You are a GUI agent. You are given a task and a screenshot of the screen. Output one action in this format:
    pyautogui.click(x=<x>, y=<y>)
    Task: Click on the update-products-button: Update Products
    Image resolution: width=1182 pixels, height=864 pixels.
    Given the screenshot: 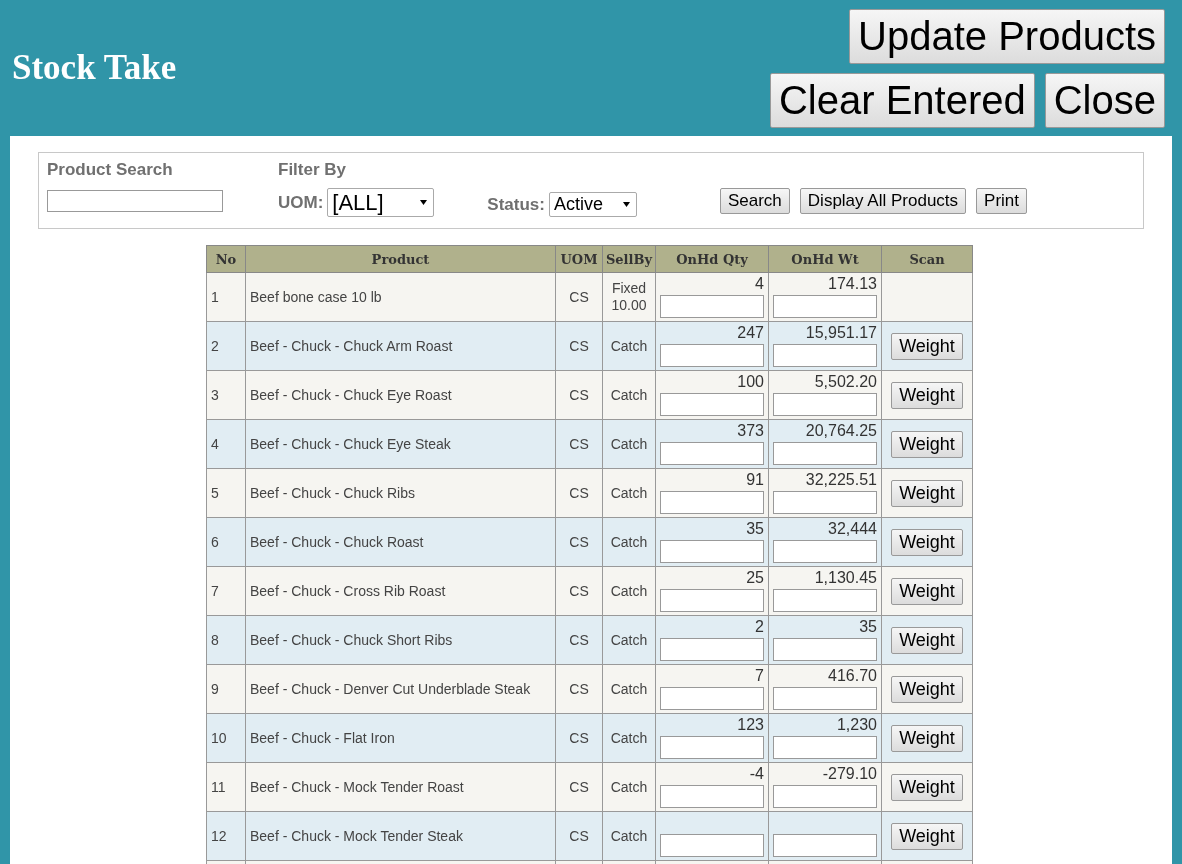 What is the action you would take?
    pyautogui.click(x=1007, y=36)
    